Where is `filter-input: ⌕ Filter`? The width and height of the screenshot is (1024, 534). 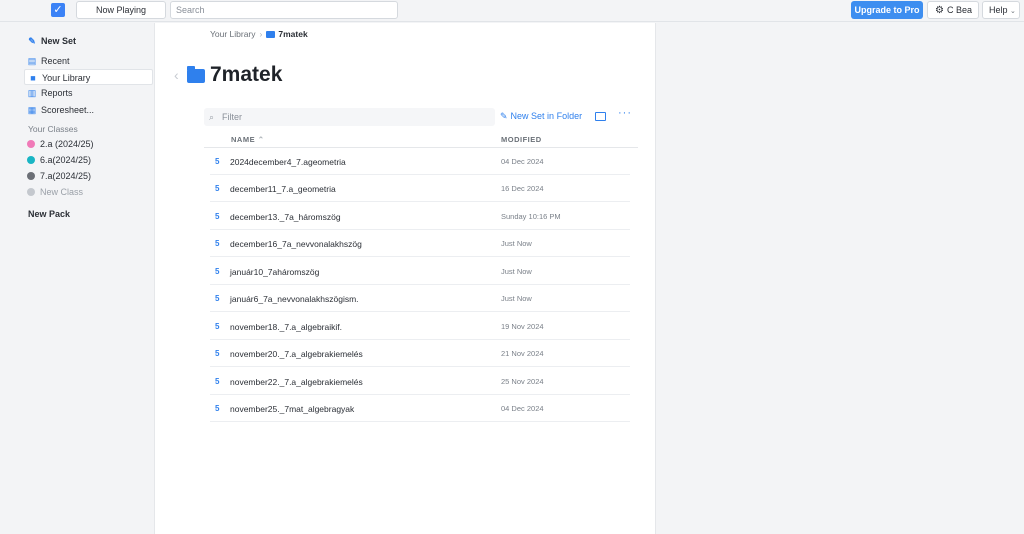
filter-input: ⌕ Filter is located at coordinates (349, 117).